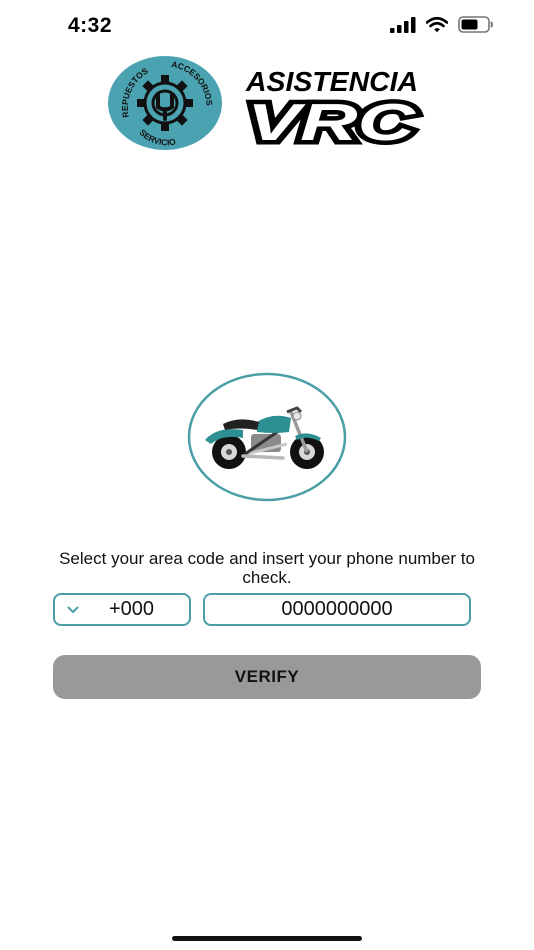  Describe the element at coordinates (267, 437) in the screenshot. I see `motorcycle-hero` at that location.